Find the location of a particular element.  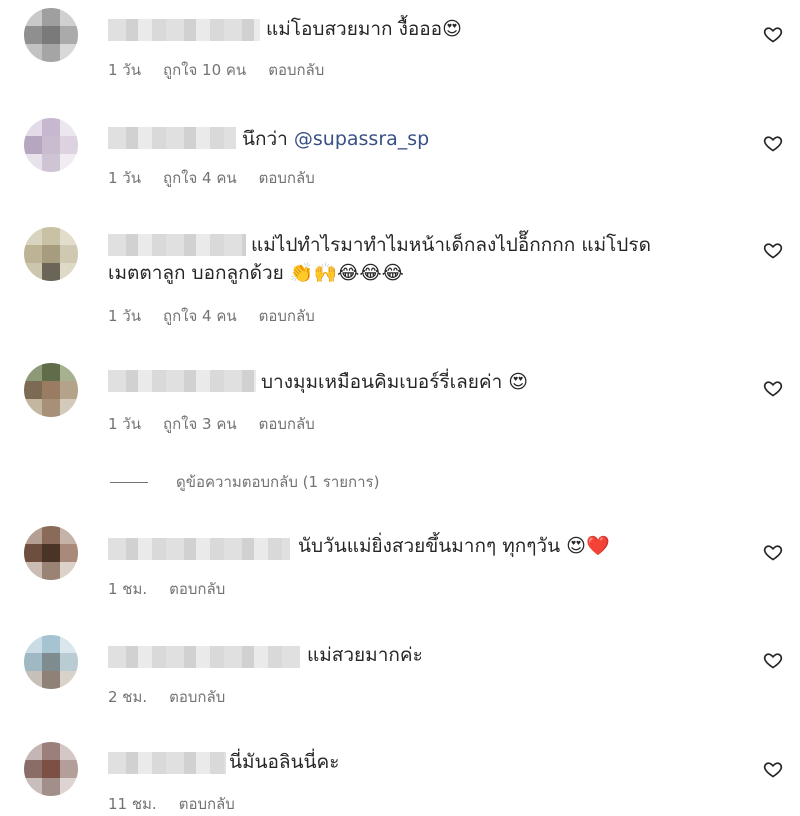

like-count: ถูกใจ 10 คน is located at coordinates (204, 70).